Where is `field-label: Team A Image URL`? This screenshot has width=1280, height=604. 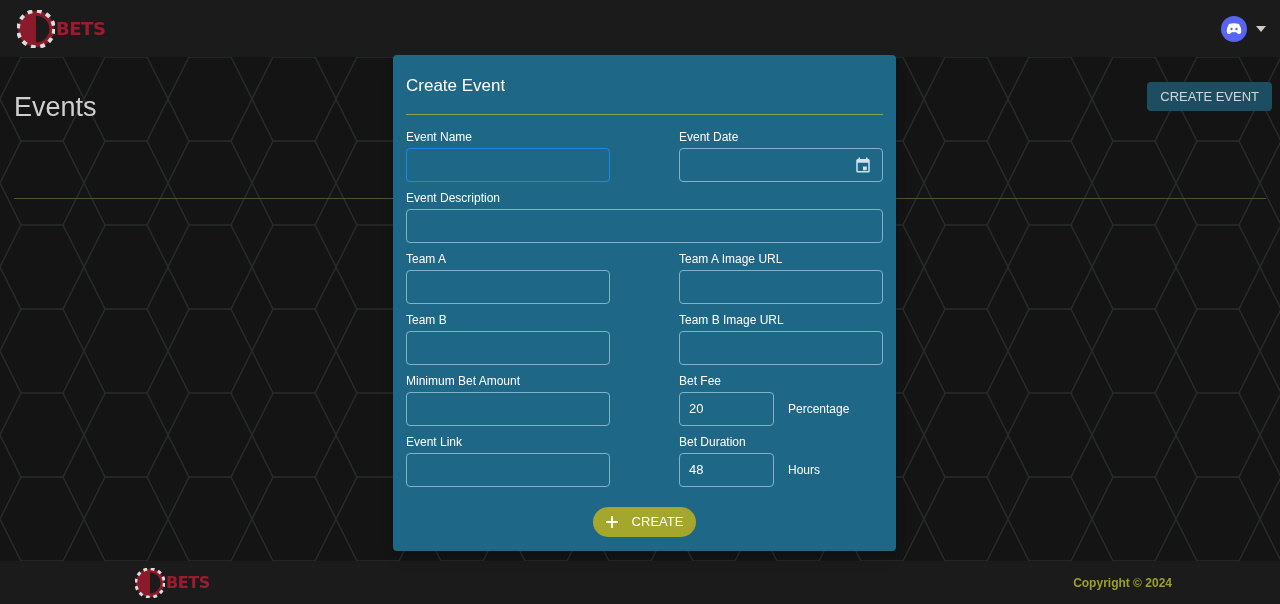 field-label: Team A Image URL is located at coordinates (731, 258).